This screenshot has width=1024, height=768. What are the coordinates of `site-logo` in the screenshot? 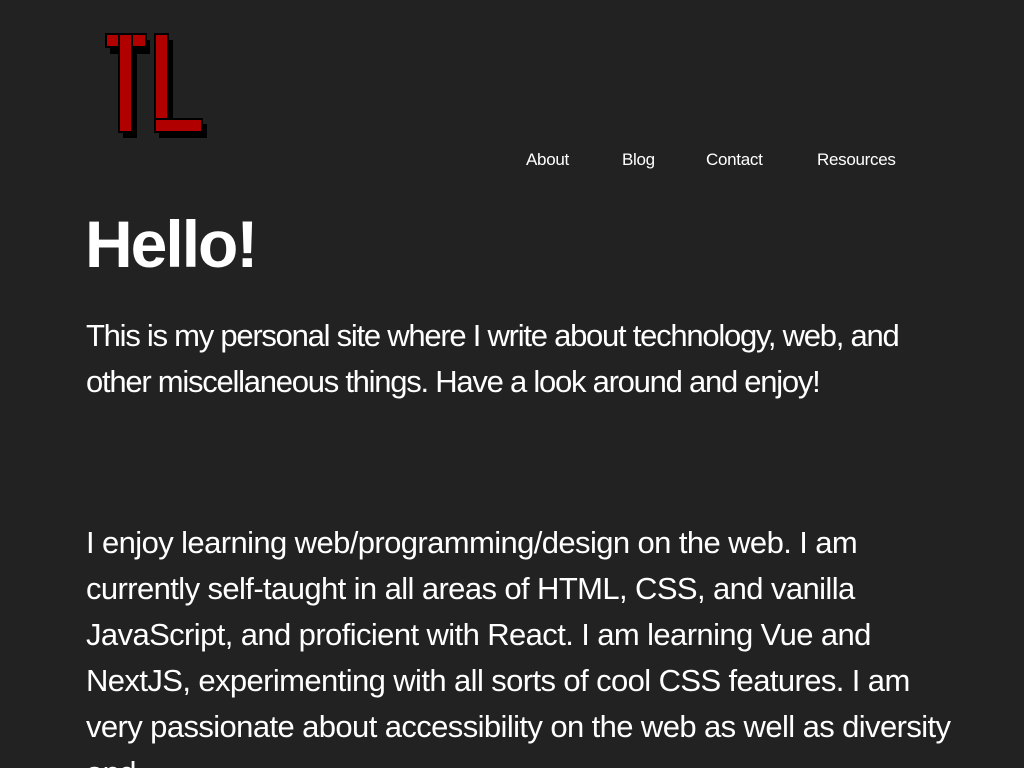 It's located at (159, 86).